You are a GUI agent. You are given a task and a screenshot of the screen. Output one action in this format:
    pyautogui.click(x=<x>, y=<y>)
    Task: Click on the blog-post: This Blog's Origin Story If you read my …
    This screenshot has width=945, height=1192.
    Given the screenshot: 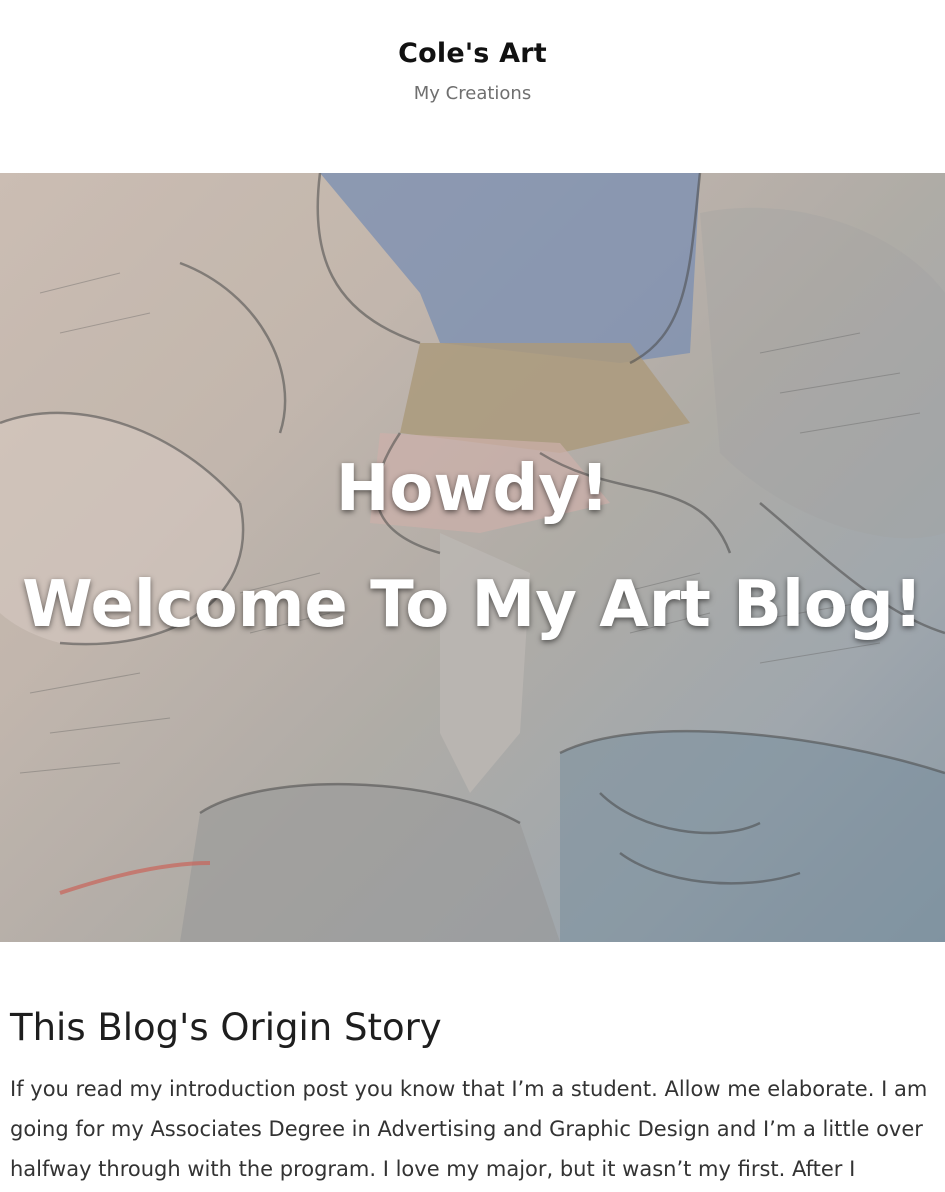 What is the action you would take?
    pyautogui.click(x=472, y=1098)
    